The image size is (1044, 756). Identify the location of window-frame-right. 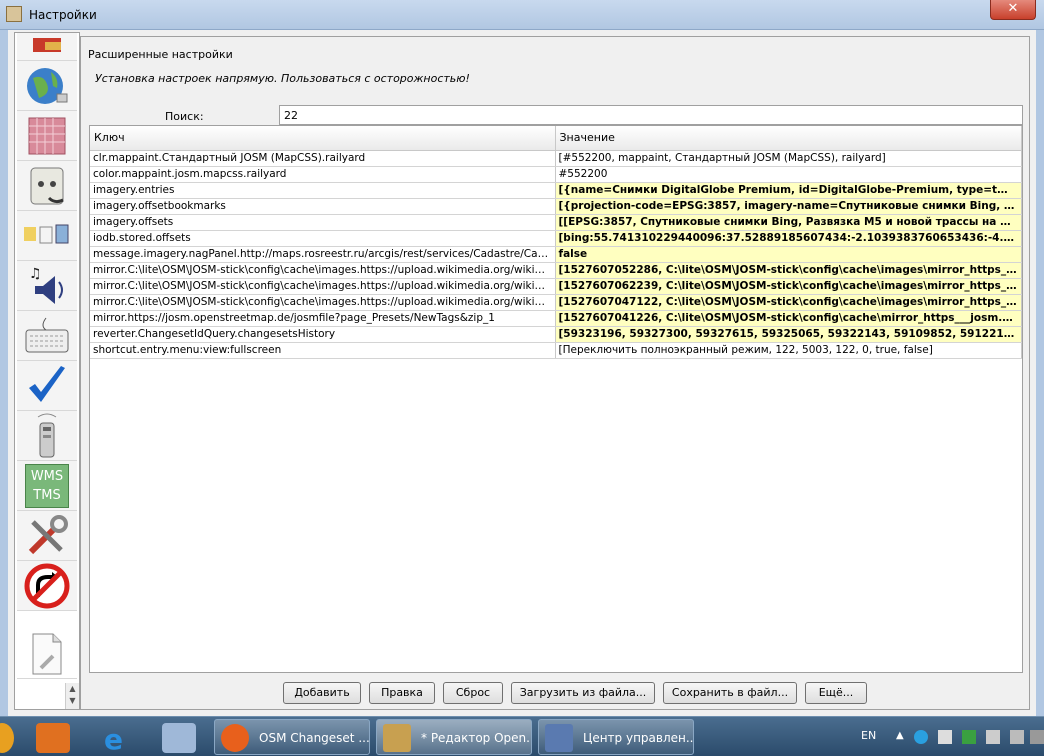
(1040, 373).